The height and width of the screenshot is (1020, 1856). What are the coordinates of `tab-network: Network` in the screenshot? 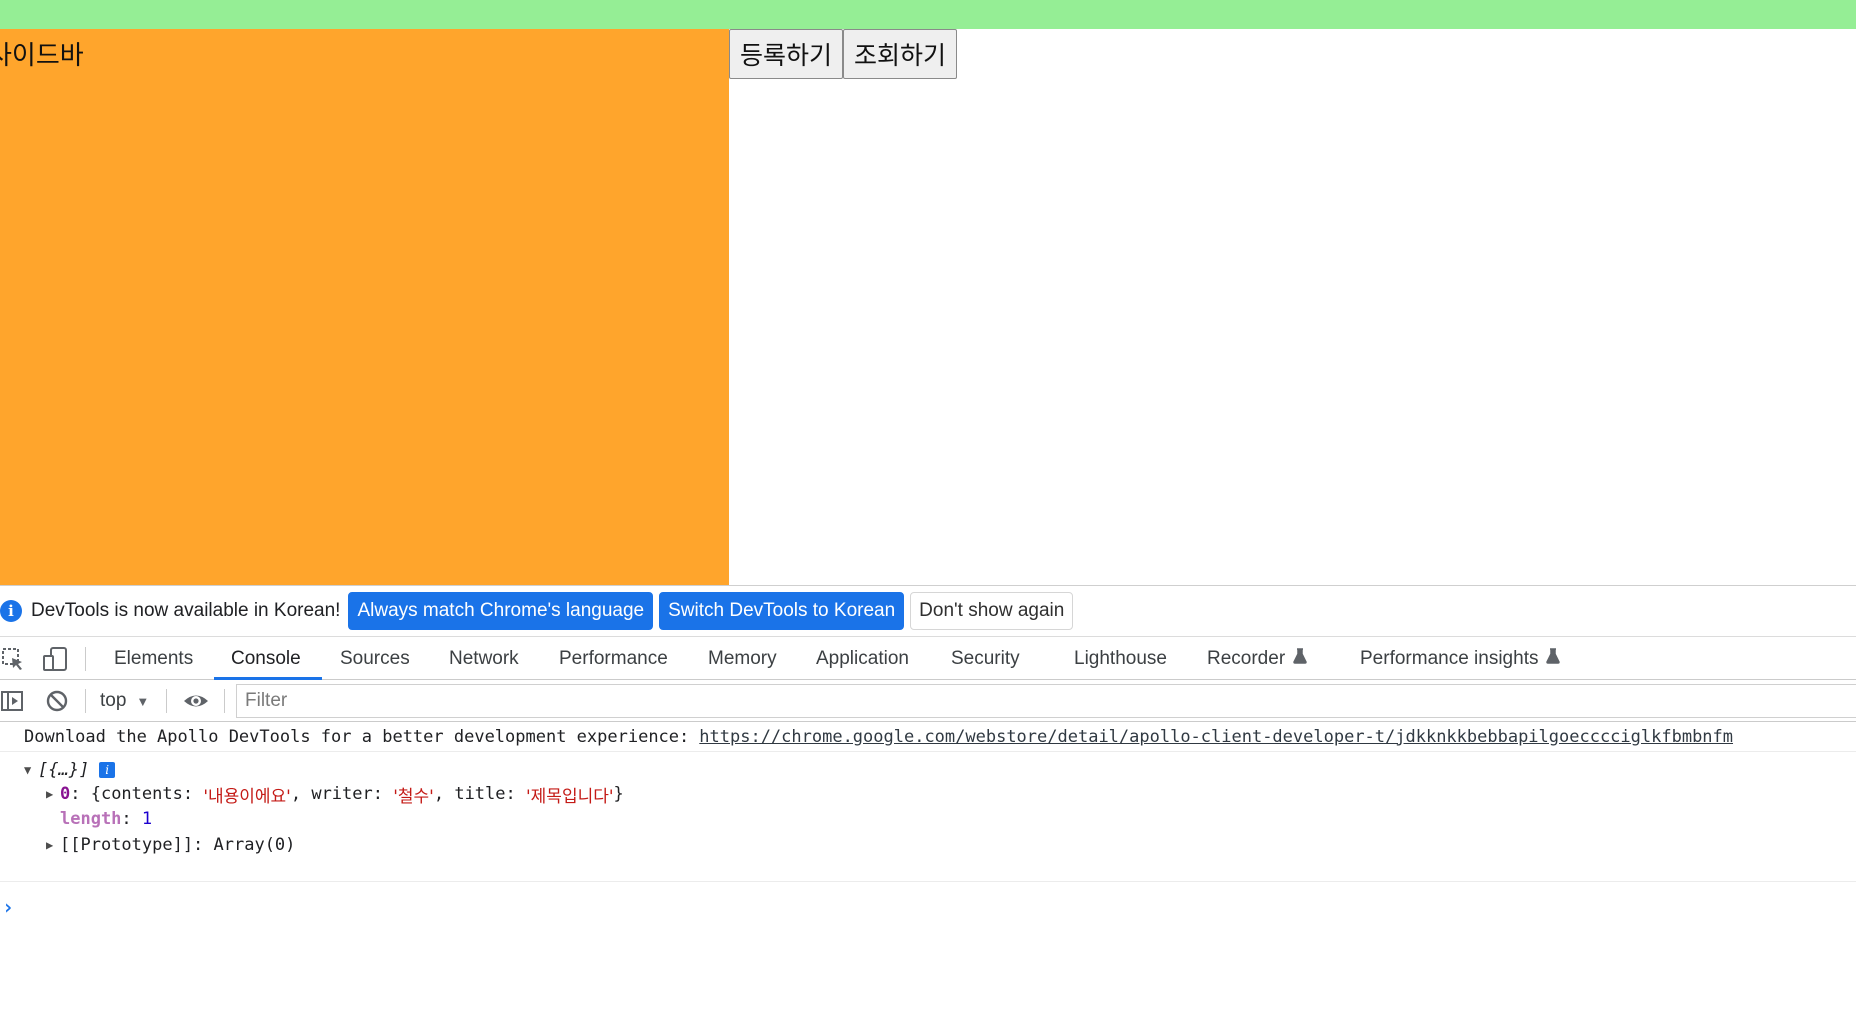 It's located at (484, 658).